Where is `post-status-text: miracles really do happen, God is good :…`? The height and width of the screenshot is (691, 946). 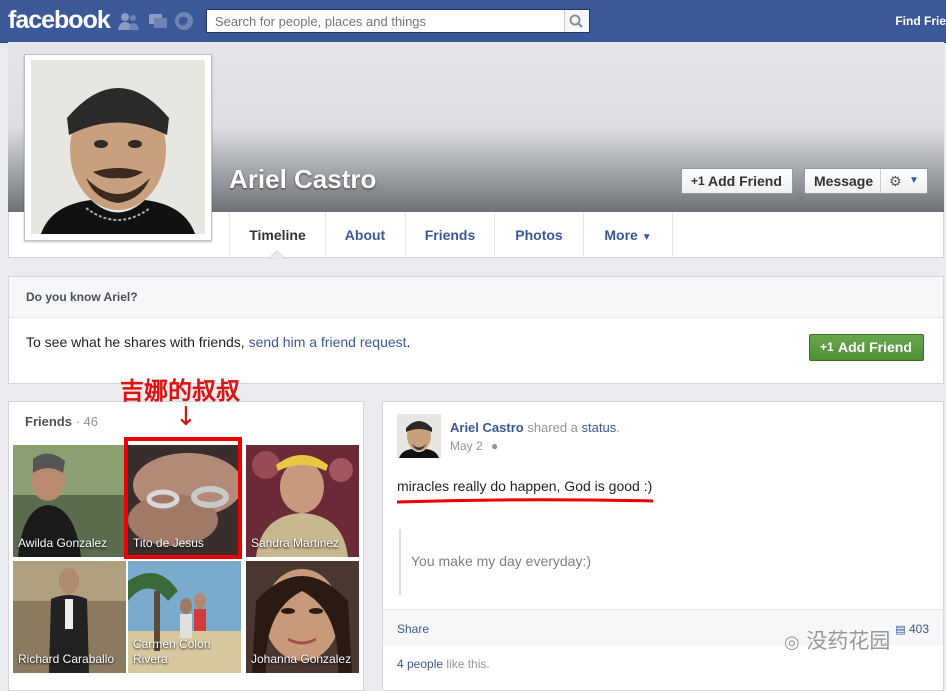 post-status-text: miracles really do happen, God is good :… is located at coordinates (525, 486).